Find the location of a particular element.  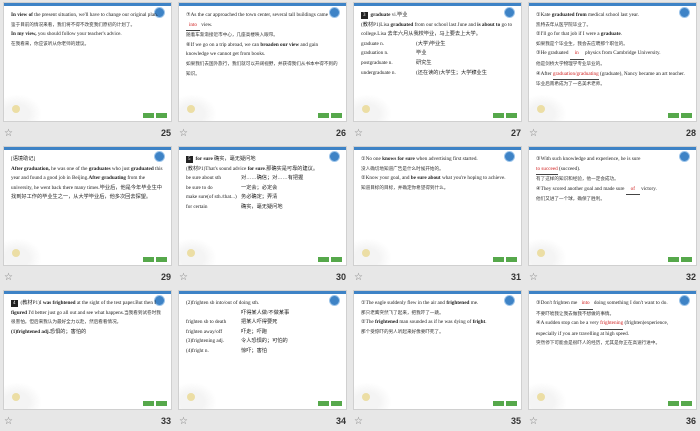

thumbnail-footer: ☆ 36 is located at coordinates (612, 421).